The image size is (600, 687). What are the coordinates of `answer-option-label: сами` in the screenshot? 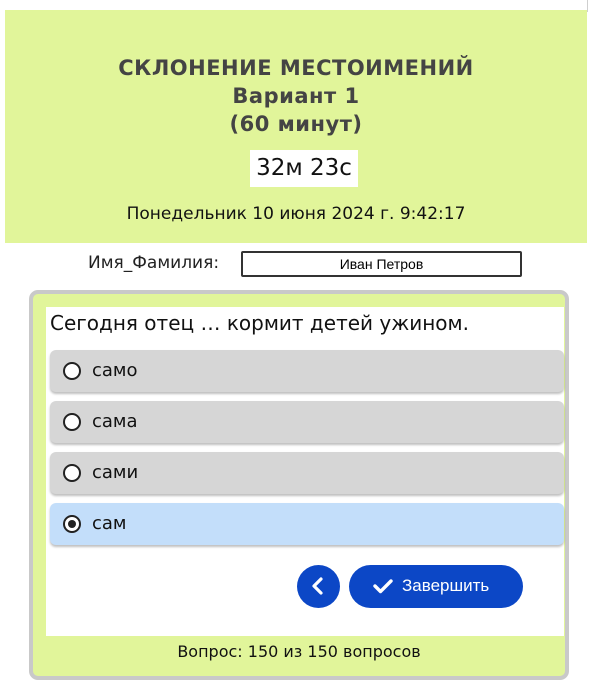 It's located at (115, 472).